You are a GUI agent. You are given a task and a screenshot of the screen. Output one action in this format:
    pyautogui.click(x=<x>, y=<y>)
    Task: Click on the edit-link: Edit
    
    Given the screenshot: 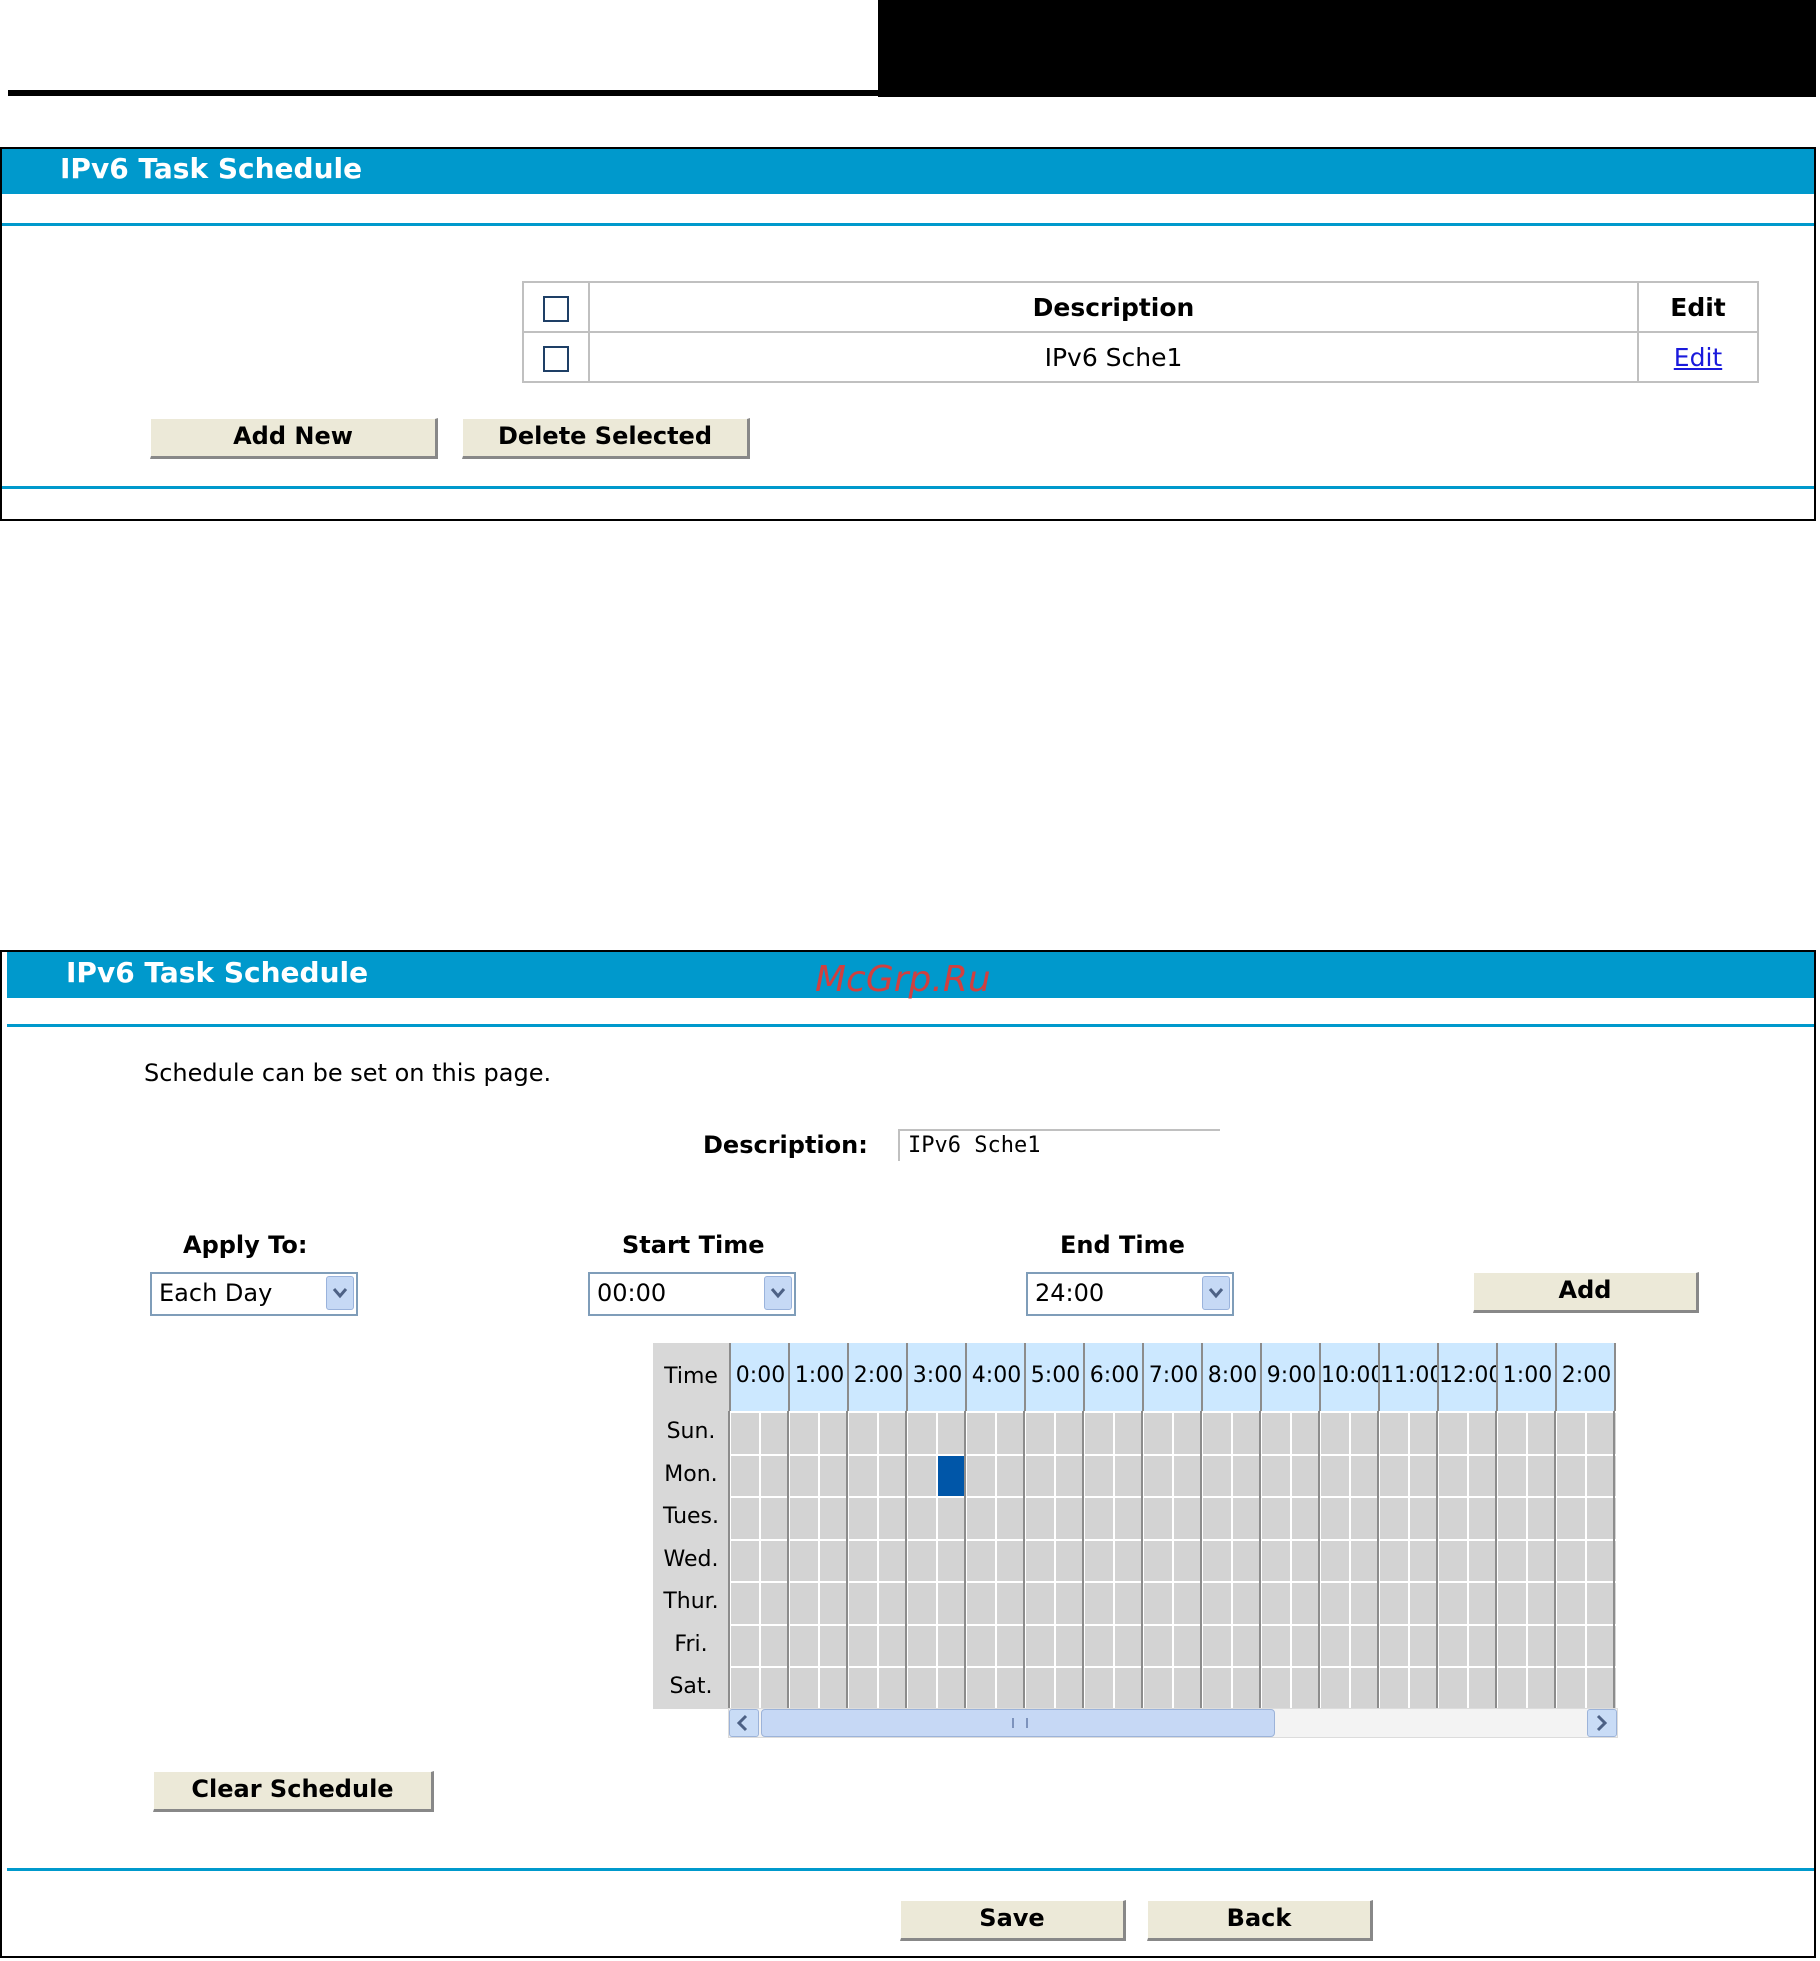 What is the action you would take?
    pyautogui.click(x=1698, y=357)
    